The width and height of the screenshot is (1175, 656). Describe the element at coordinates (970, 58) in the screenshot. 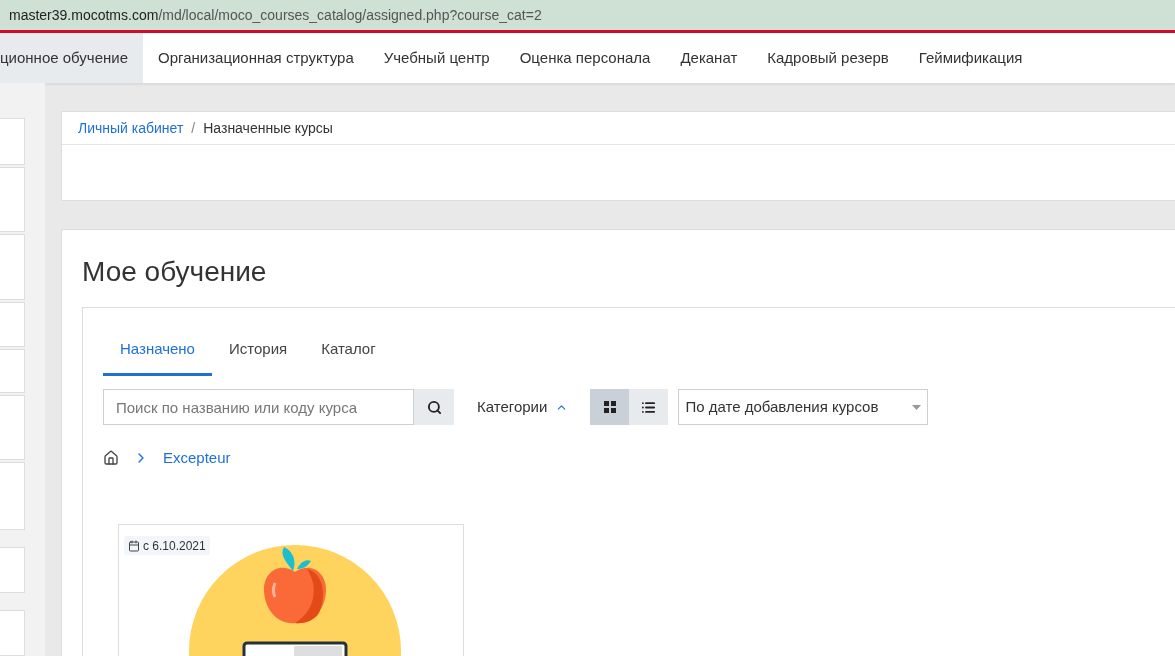

I see `nav-item: Геймификация` at that location.